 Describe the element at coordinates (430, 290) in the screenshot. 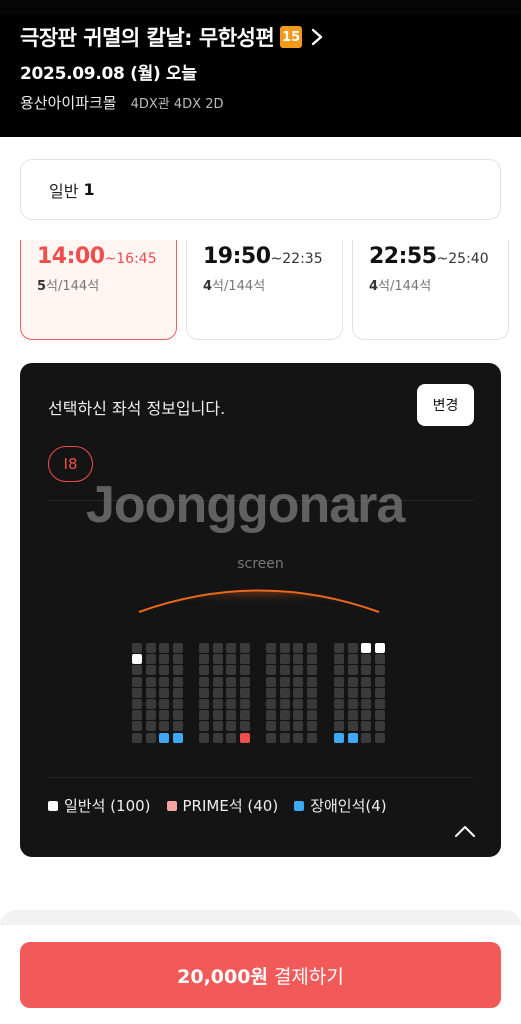

I see `timeslot-card: 22:55~25:40 4석/144석` at that location.